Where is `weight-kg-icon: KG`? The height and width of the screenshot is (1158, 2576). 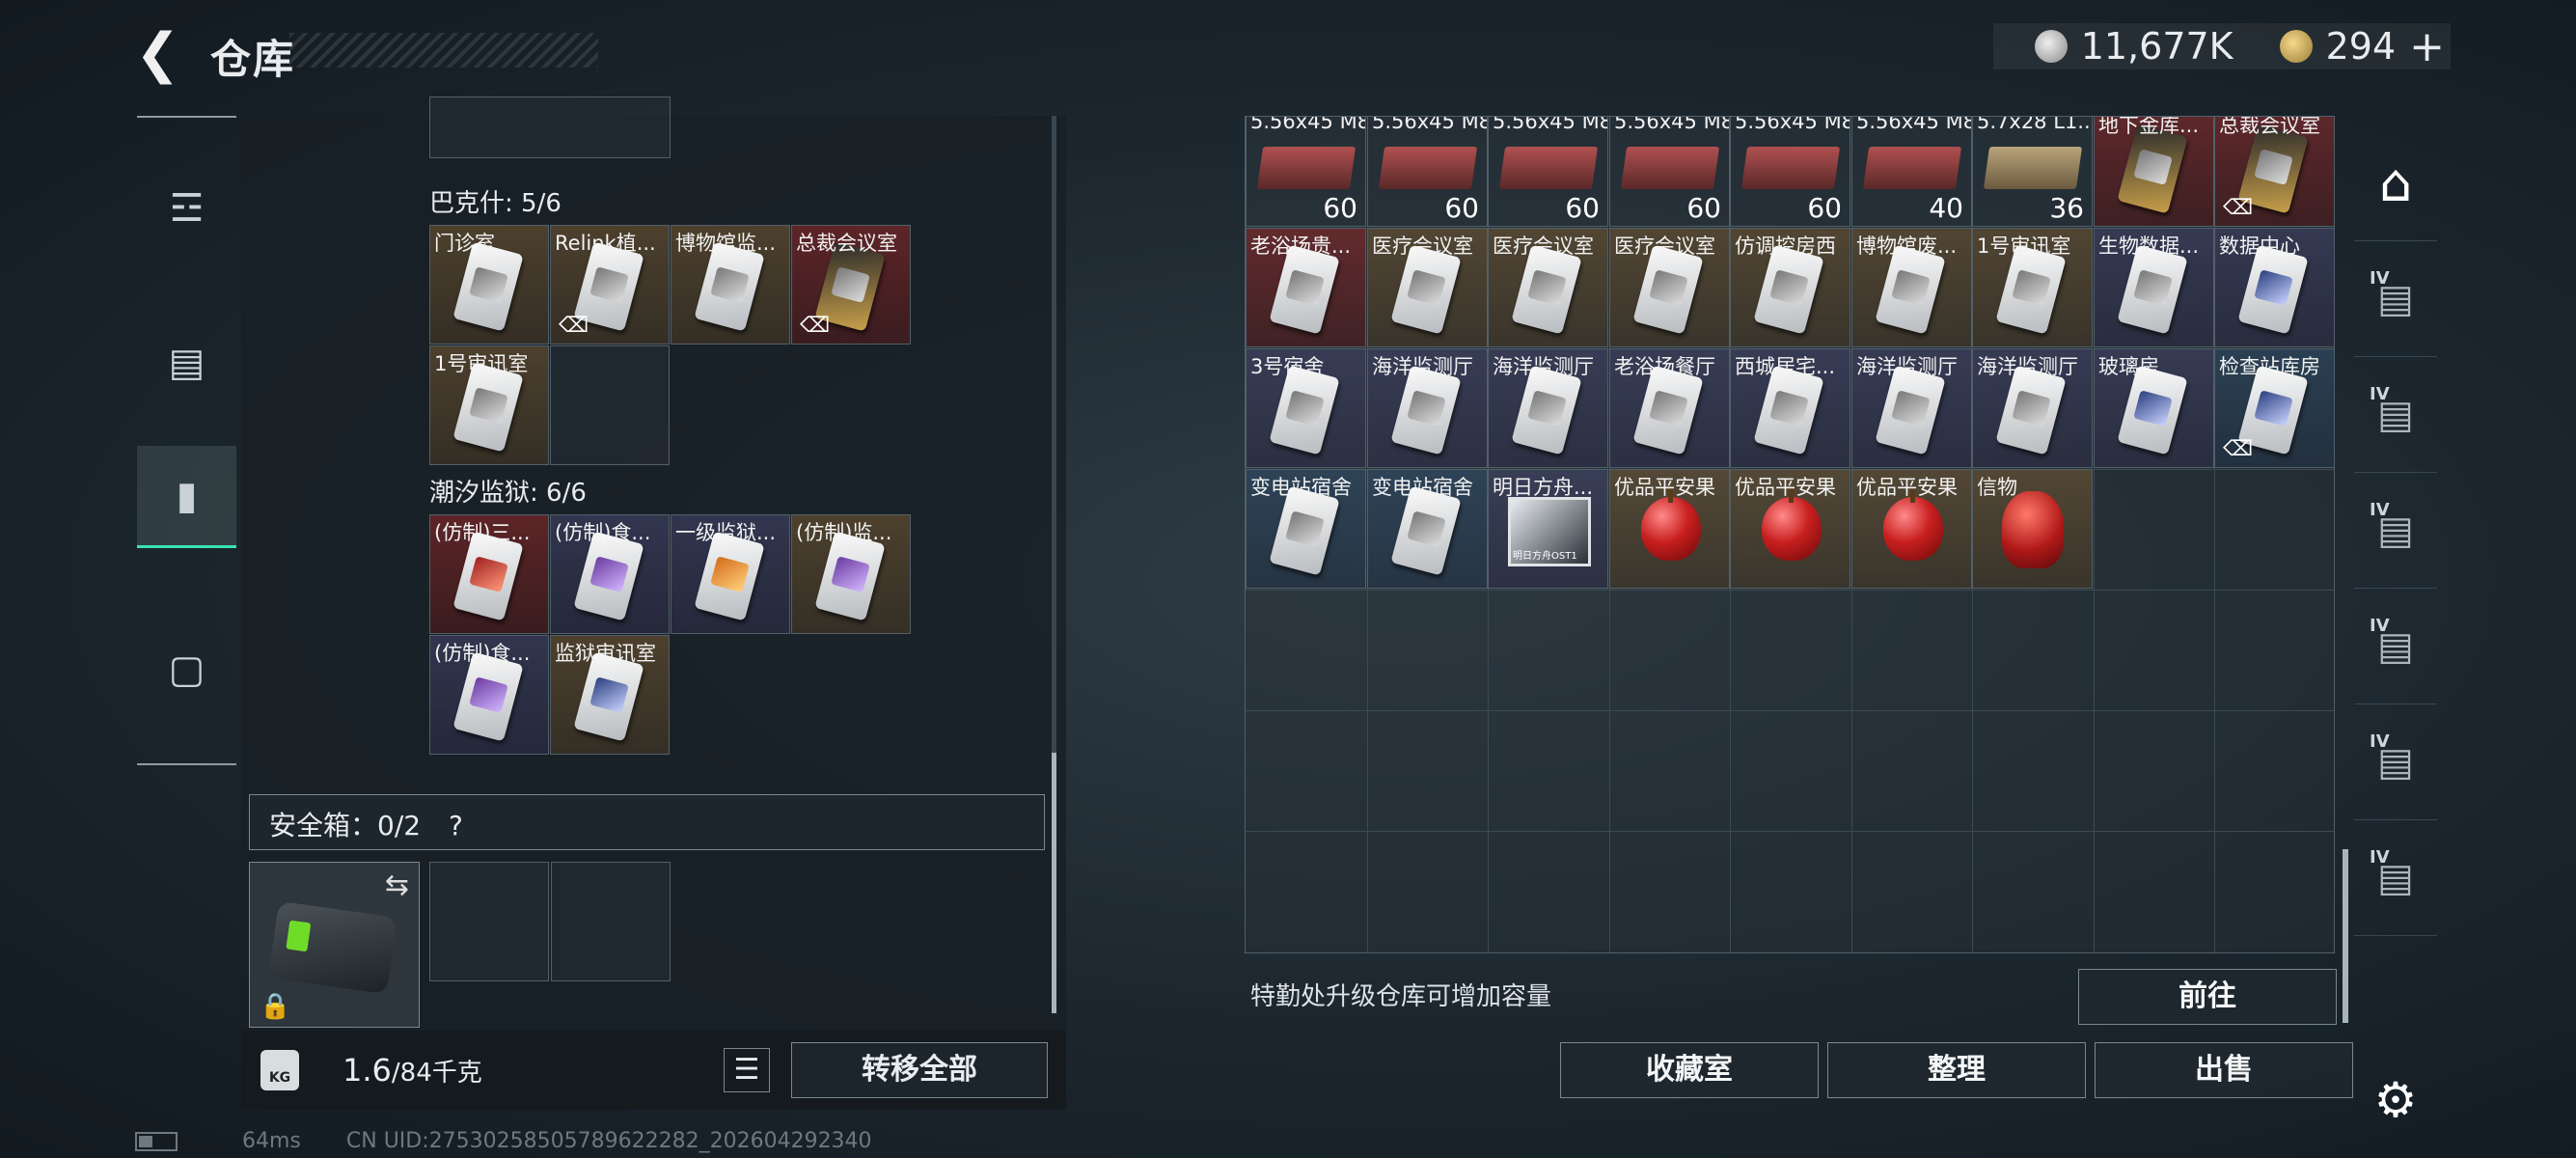
weight-kg-icon: KG is located at coordinates (279, 1070).